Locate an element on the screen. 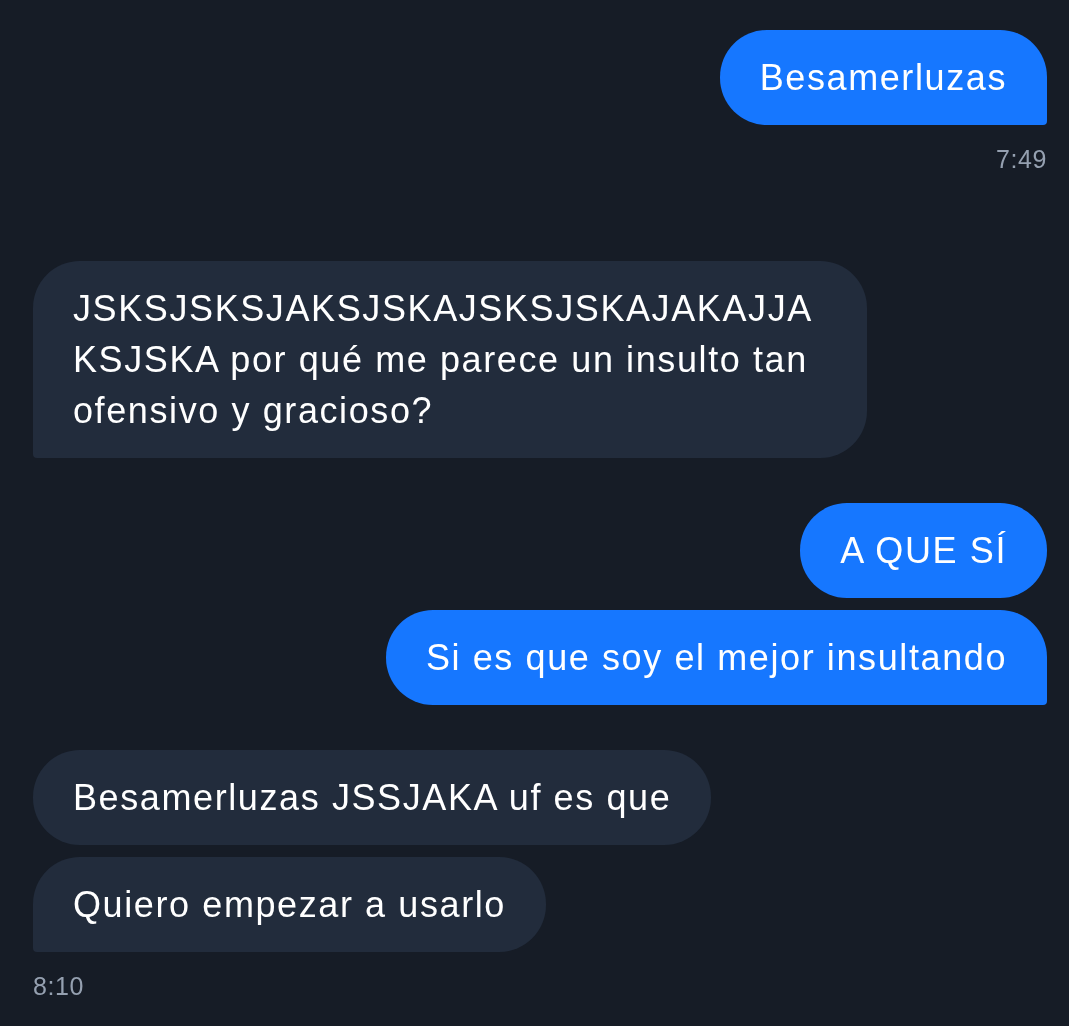 The image size is (1069, 1026). message-bubble: JSKSJSKSJAKSJSKAJSKSJSKAJAKAJJAKSJSKA por qué me parece un insulto tan ofensivo y gracioso? is located at coordinates (450, 359).